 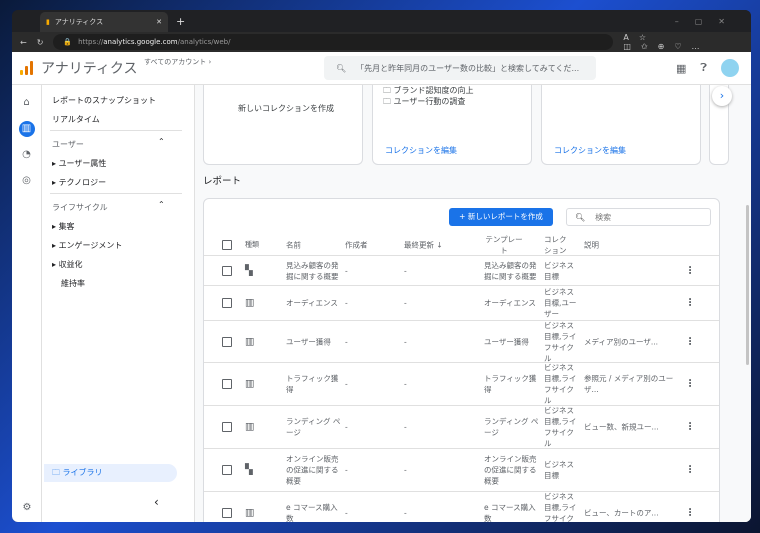 I want to click on report-template: トラフィック獲得, so click(x=510, y=384).